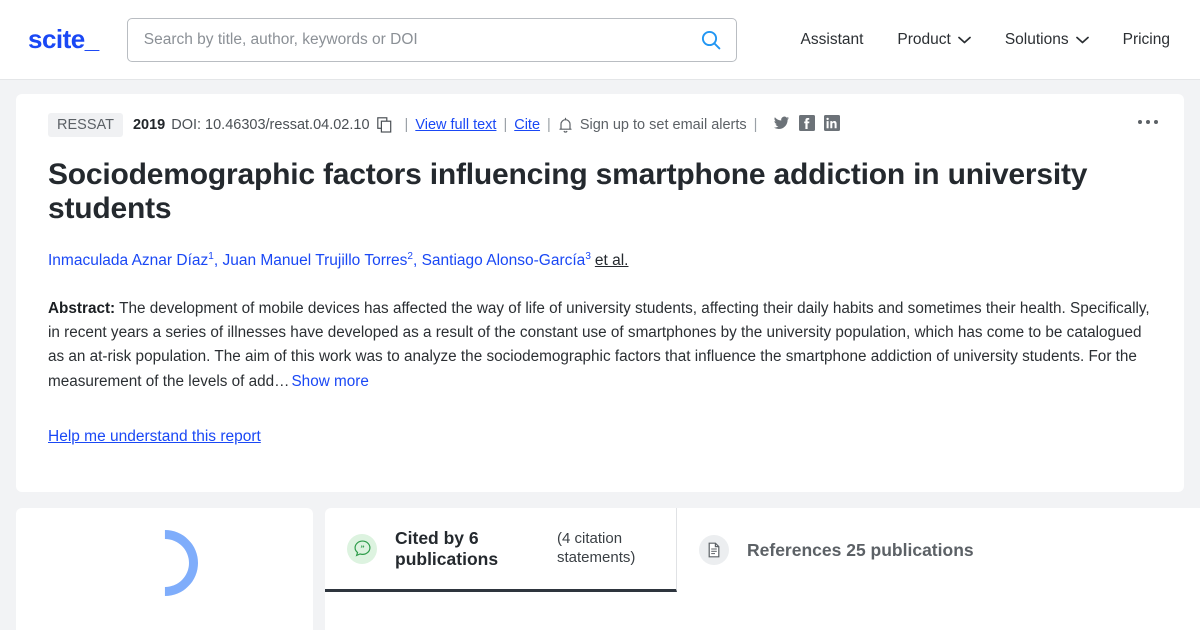 This screenshot has height=630, width=1200. I want to click on nav-item-solutions: Solutions, so click(1047, 40).